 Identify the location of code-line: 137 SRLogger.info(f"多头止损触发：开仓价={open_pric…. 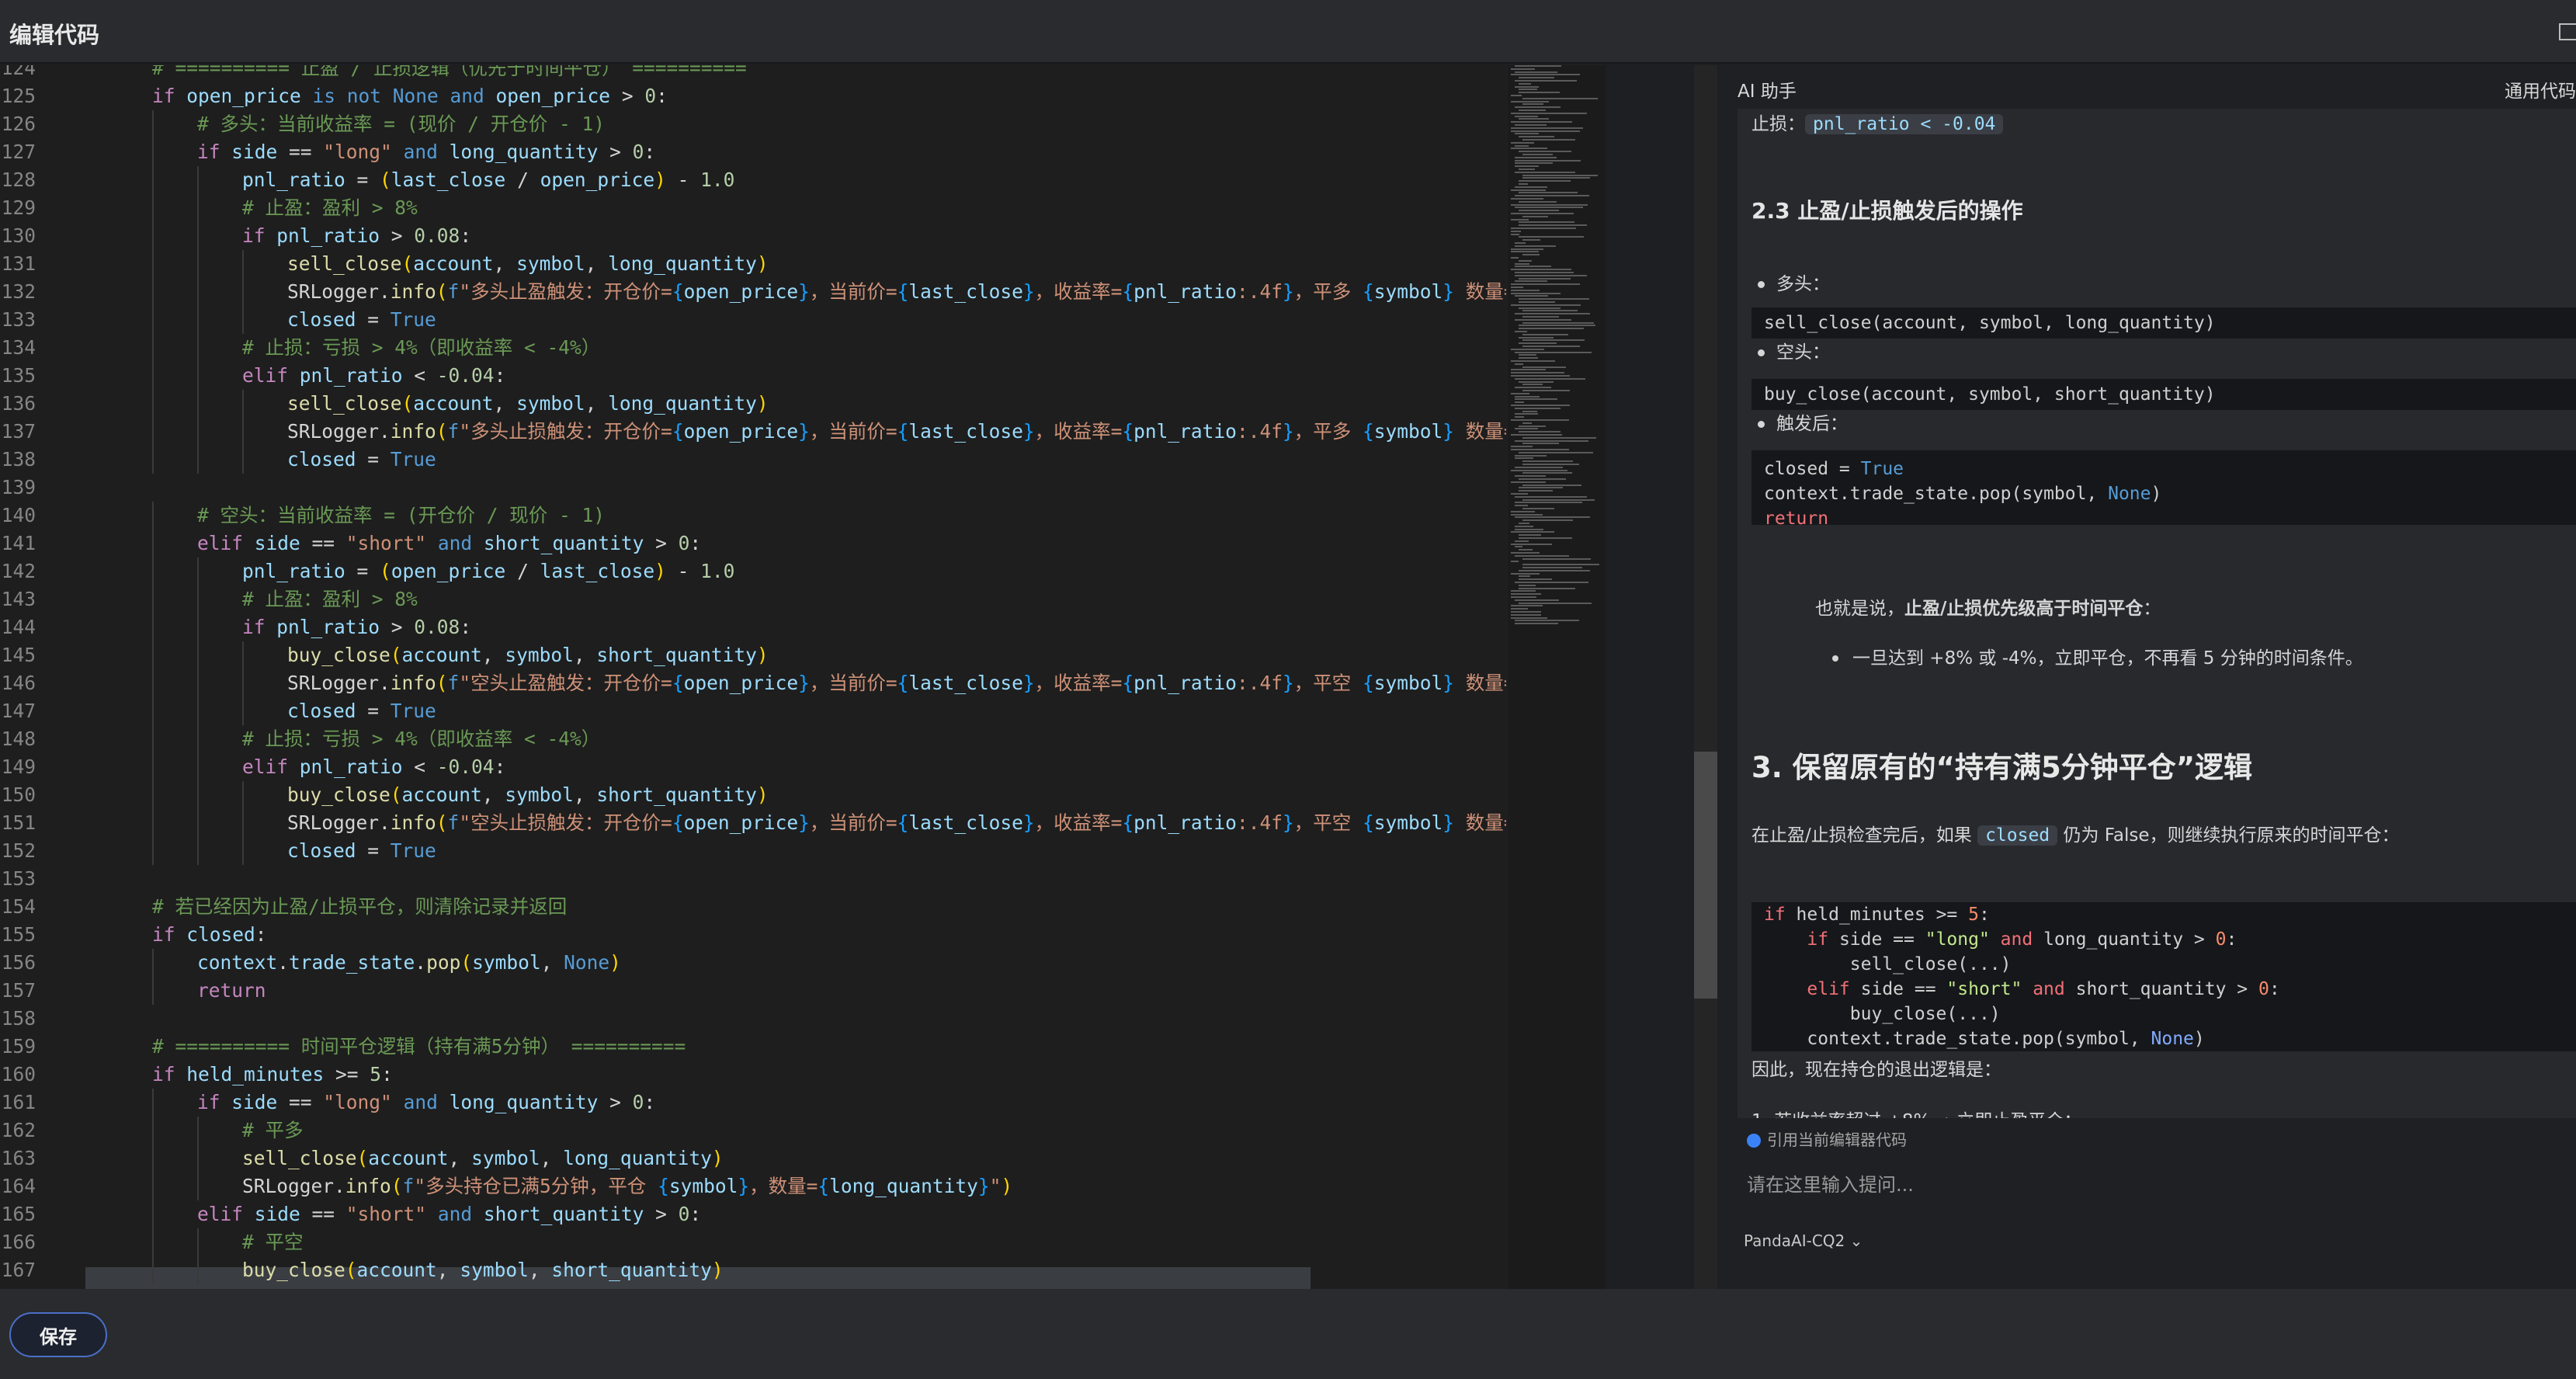
(753, 432).